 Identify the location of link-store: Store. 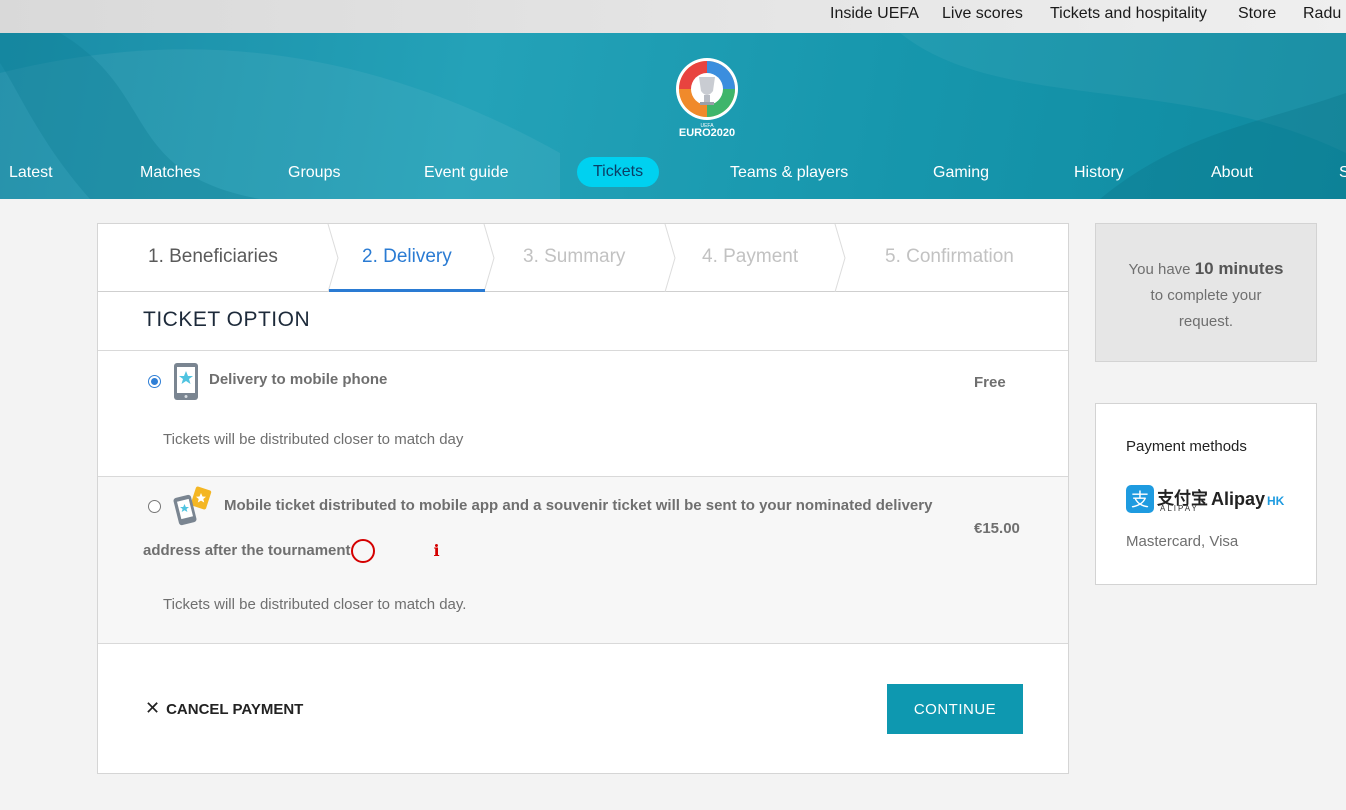
(1257, 14).